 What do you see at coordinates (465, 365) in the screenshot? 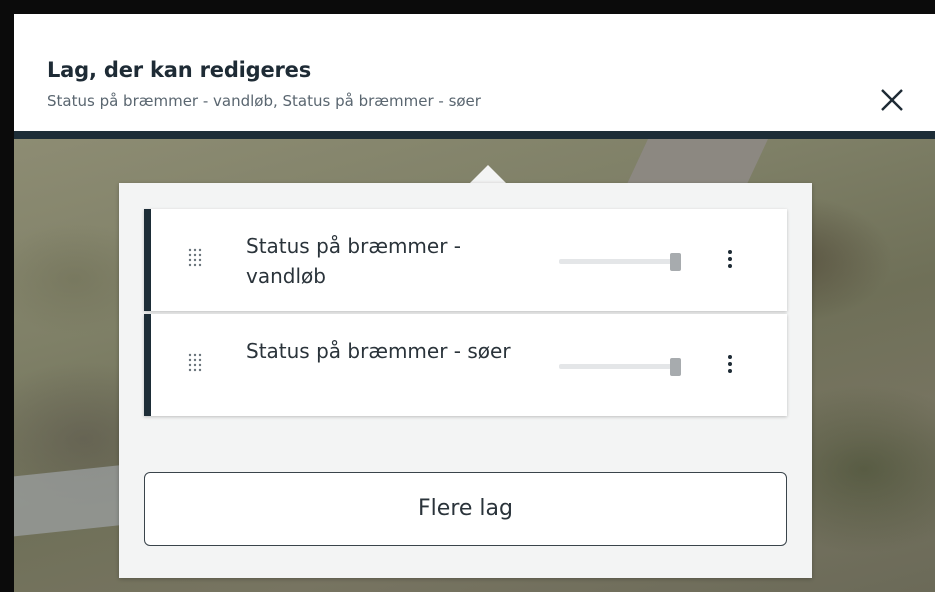
I see `layer-row-soer: Status på bræmmer - søer` at bounding box center [465, 365].